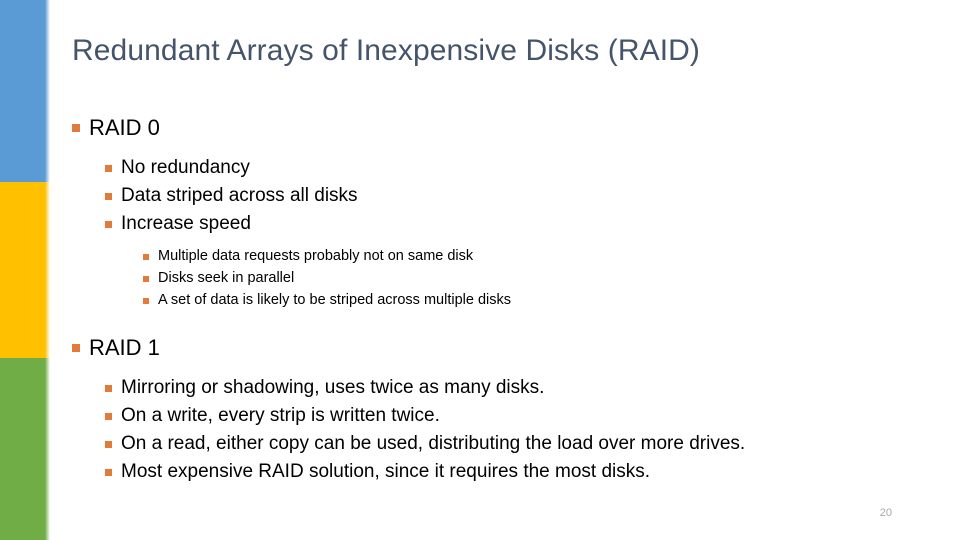  I want to click on bullet-label: Increase speed, so click(186, 223).